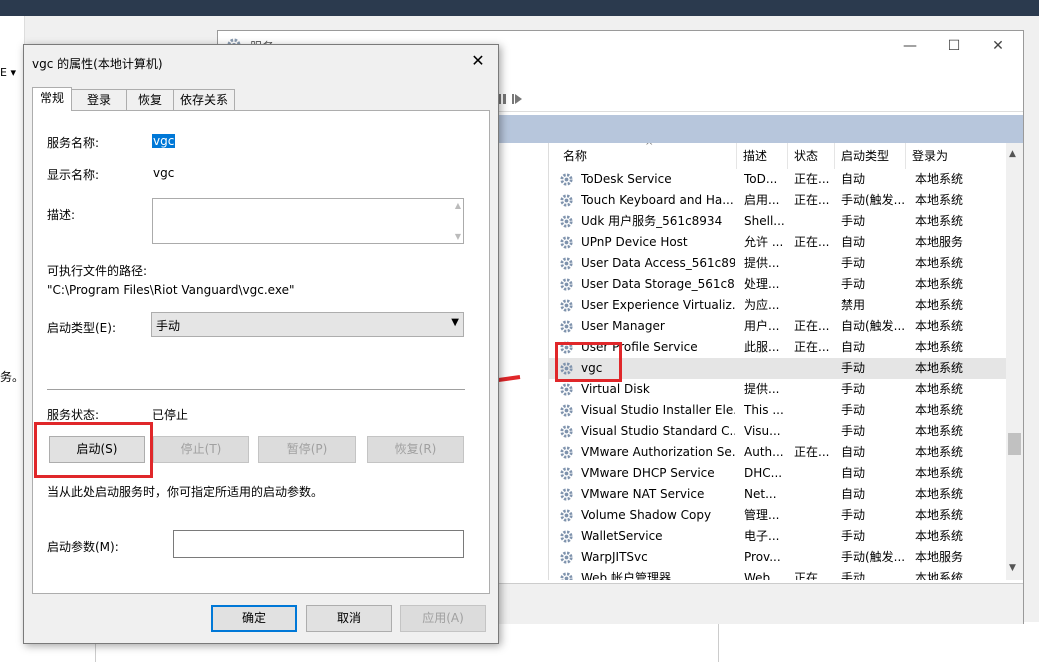 This screenshot has width=1039, height=662. What do you see at coordinates (201, 449) in the screenshot?
I see `stop-button: 停止(T)` at bounding box center [201, 449].